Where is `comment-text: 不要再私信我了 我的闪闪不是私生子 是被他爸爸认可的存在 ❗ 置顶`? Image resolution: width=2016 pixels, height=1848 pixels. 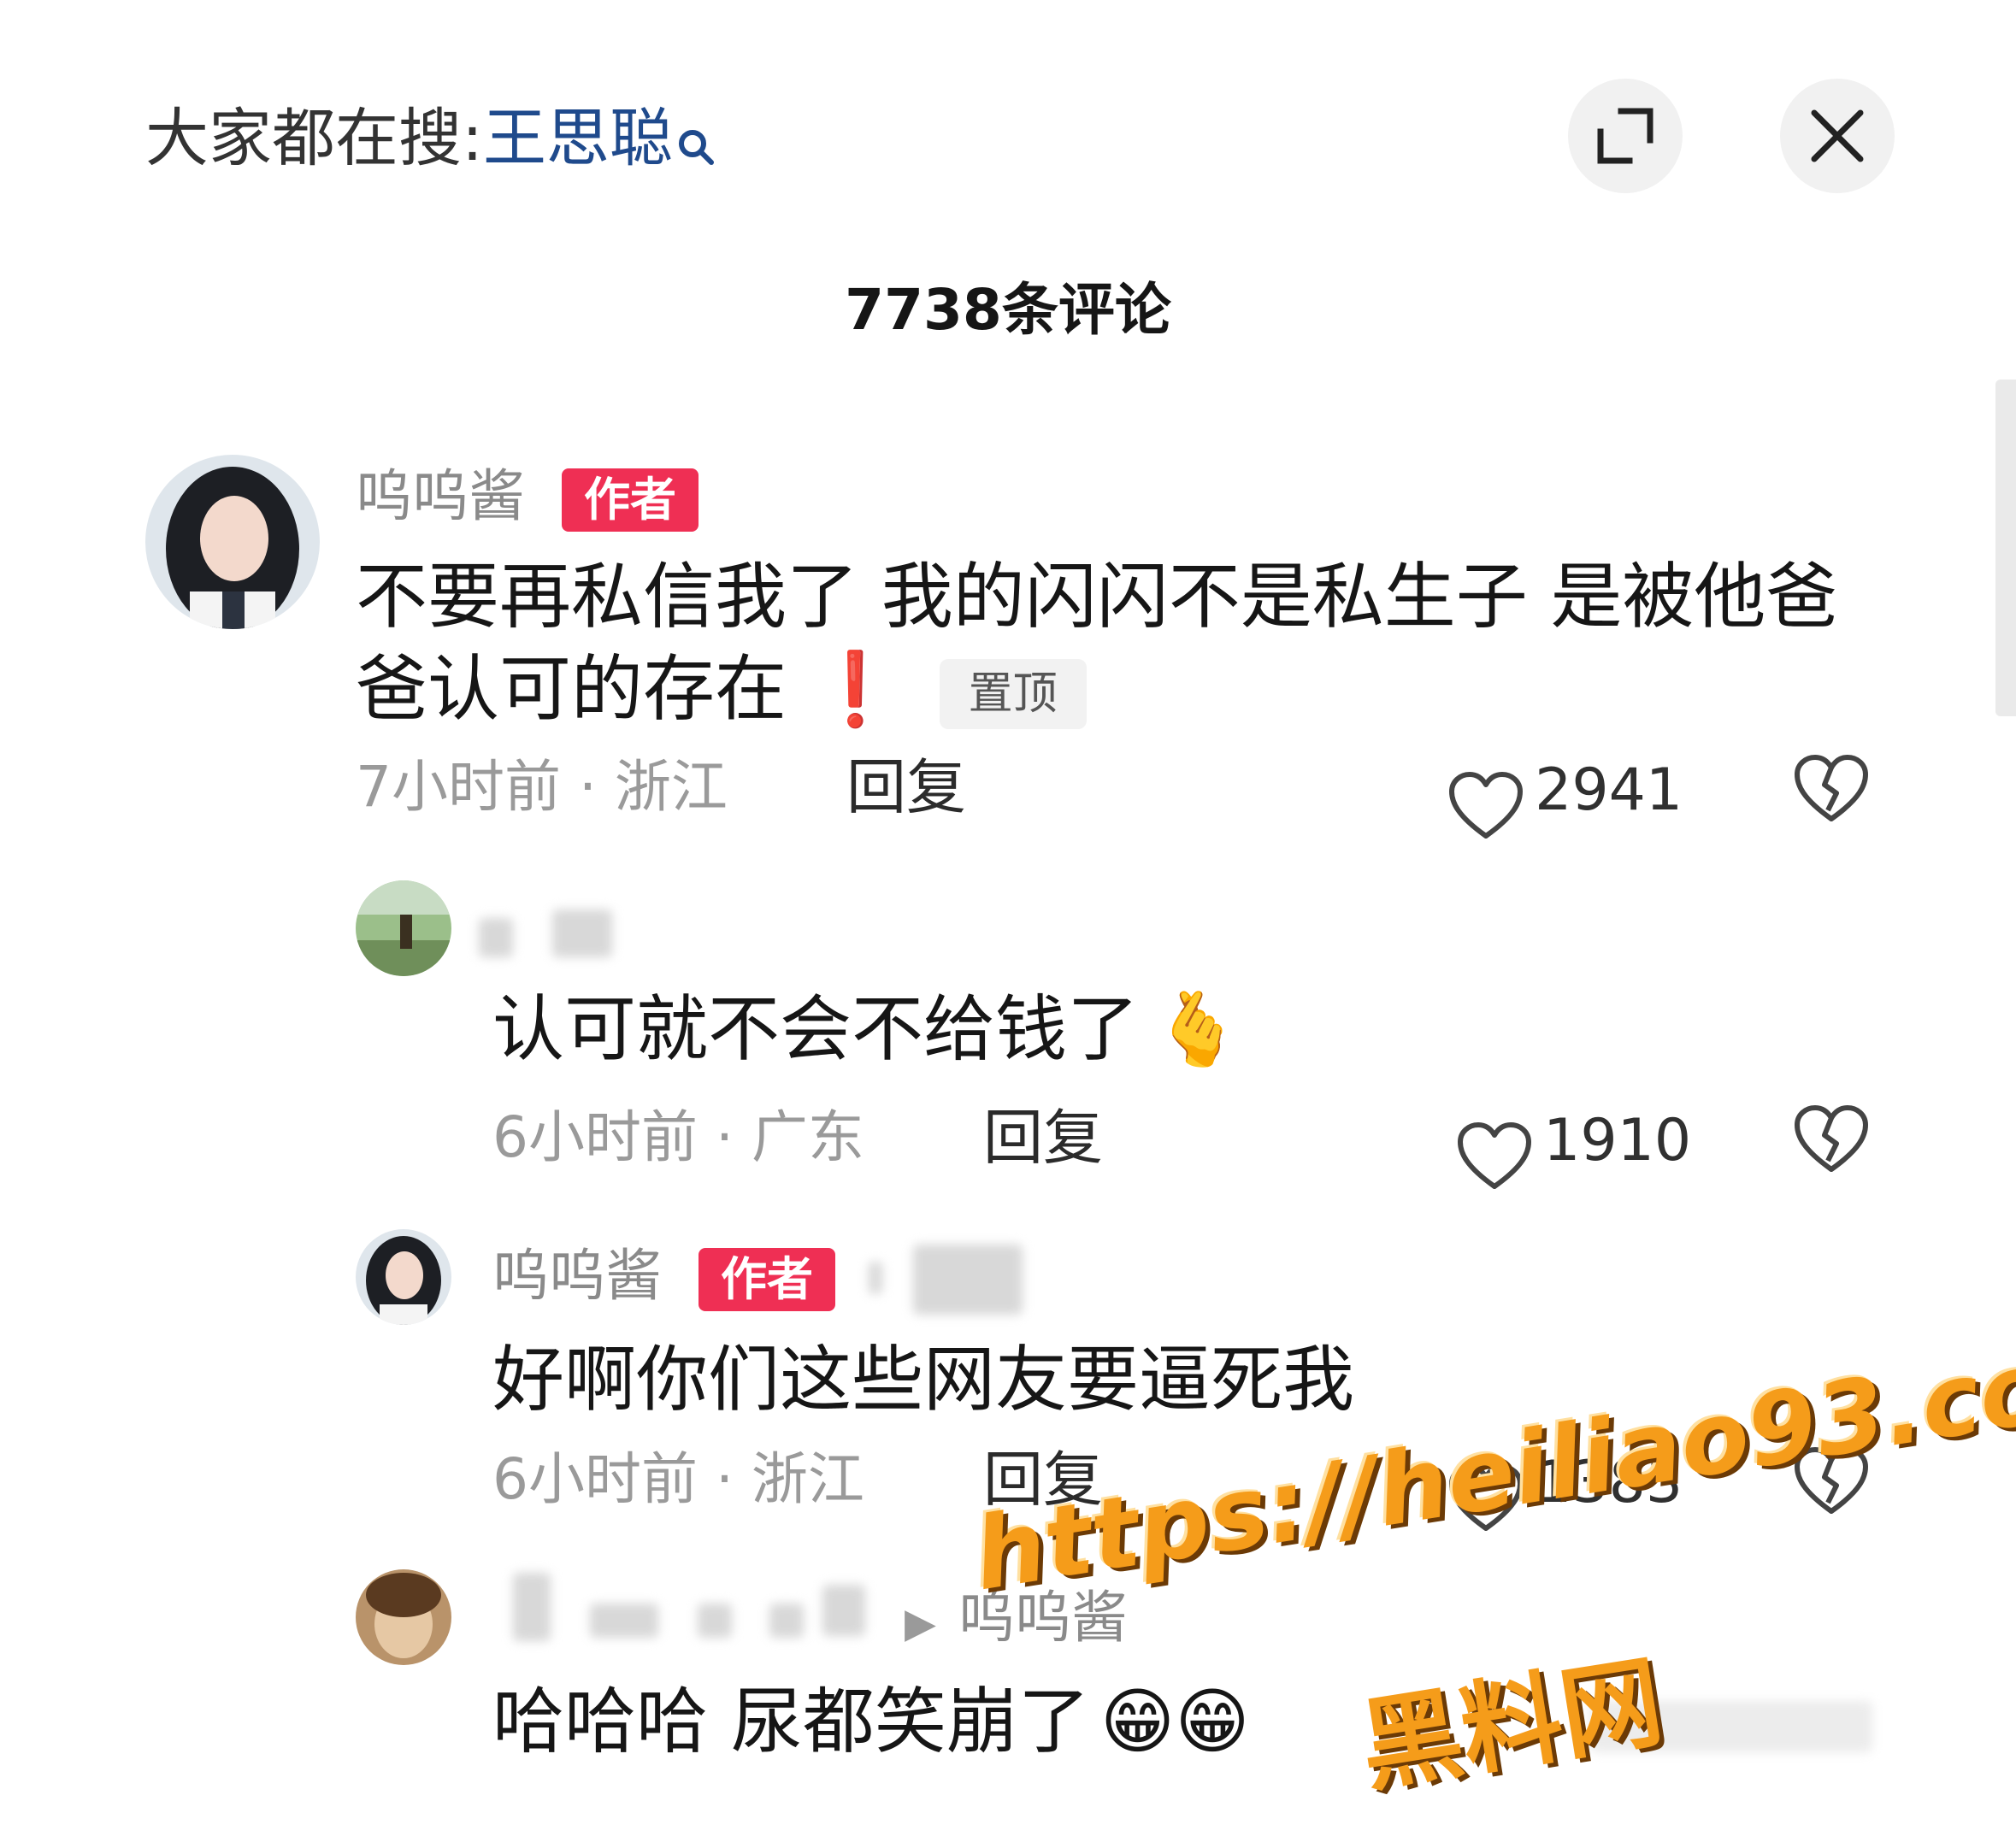
comment-text: 不要再私信我了 我的闪闪不是私生子 是被他爸爸认可的存在 ❗ 置顶 is located at coordinates (1116, 642).